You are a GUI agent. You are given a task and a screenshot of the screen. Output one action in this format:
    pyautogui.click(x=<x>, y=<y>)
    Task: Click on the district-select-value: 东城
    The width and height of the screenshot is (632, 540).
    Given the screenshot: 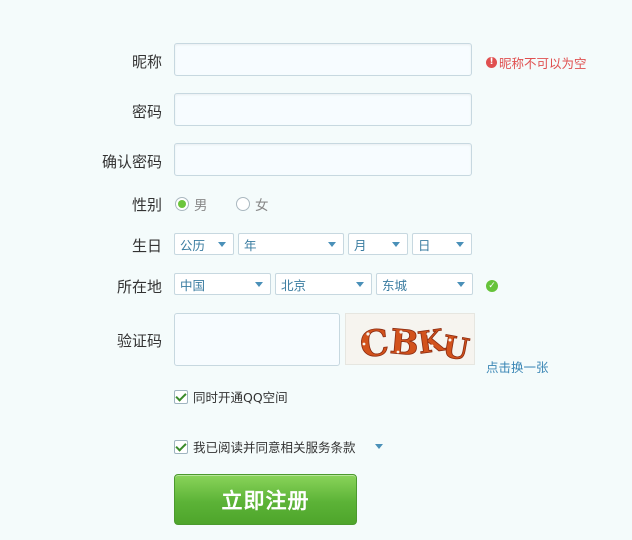 What is the action you would take?
    pyautogui.click(x=395, y=285)
    